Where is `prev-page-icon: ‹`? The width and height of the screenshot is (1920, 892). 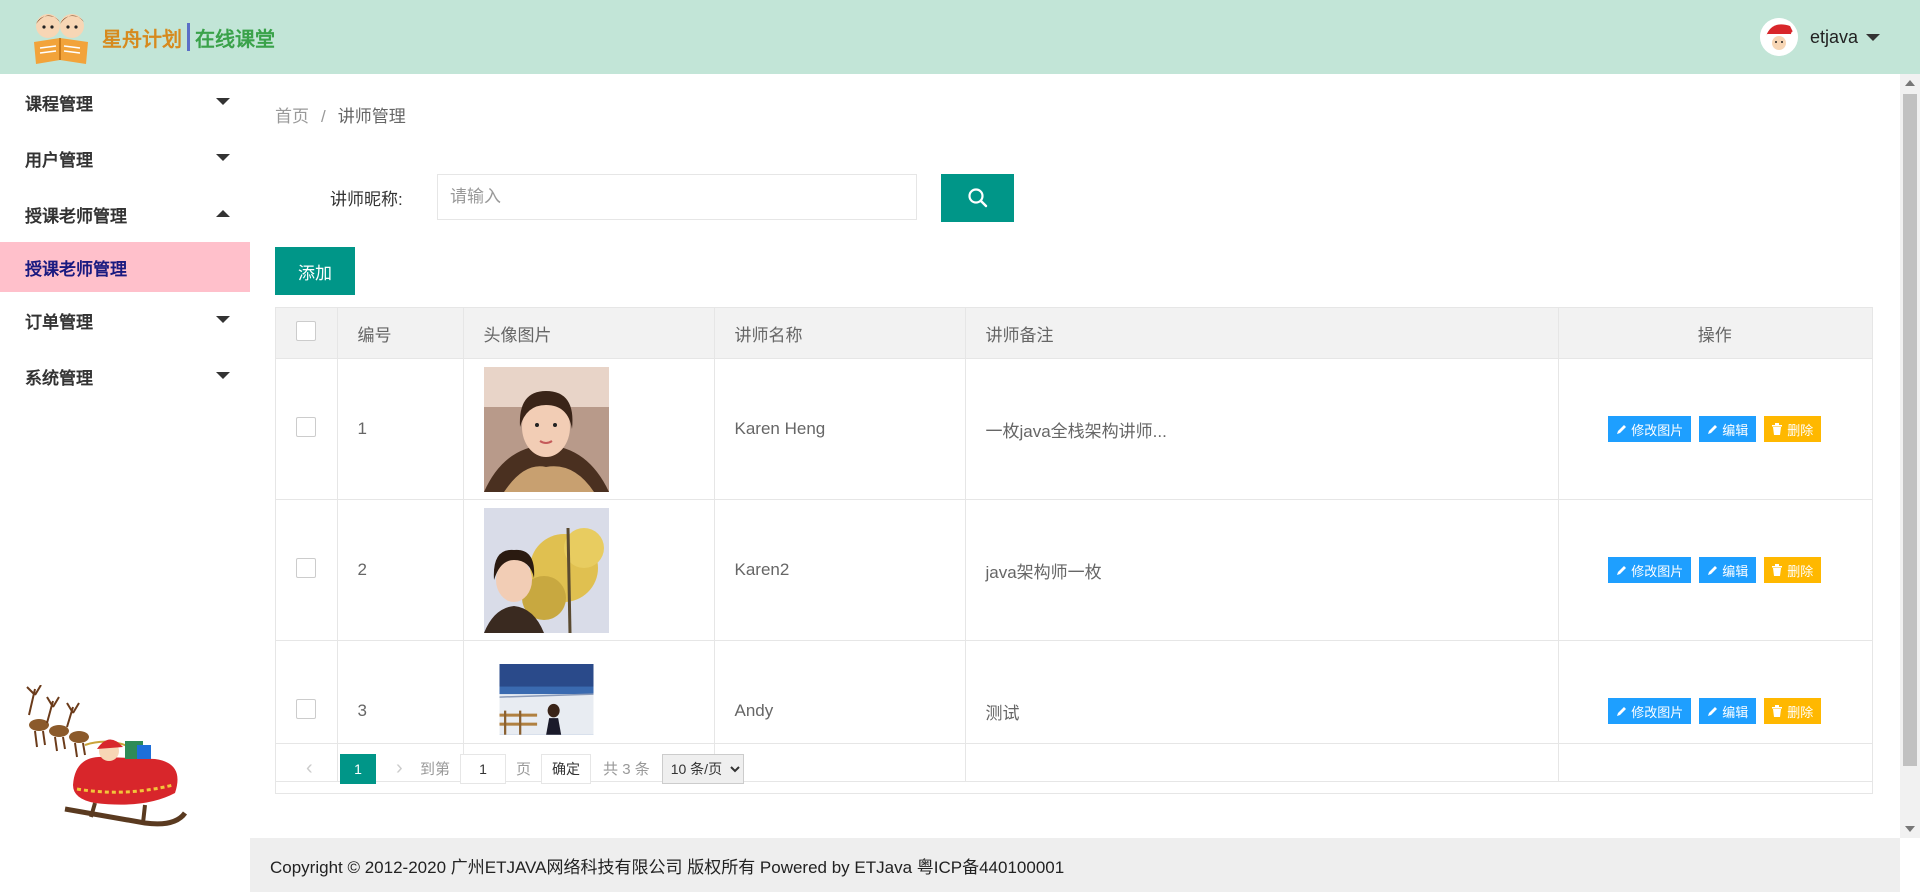 prev-page-icon: ‹ is located at coordinates (313, 768).